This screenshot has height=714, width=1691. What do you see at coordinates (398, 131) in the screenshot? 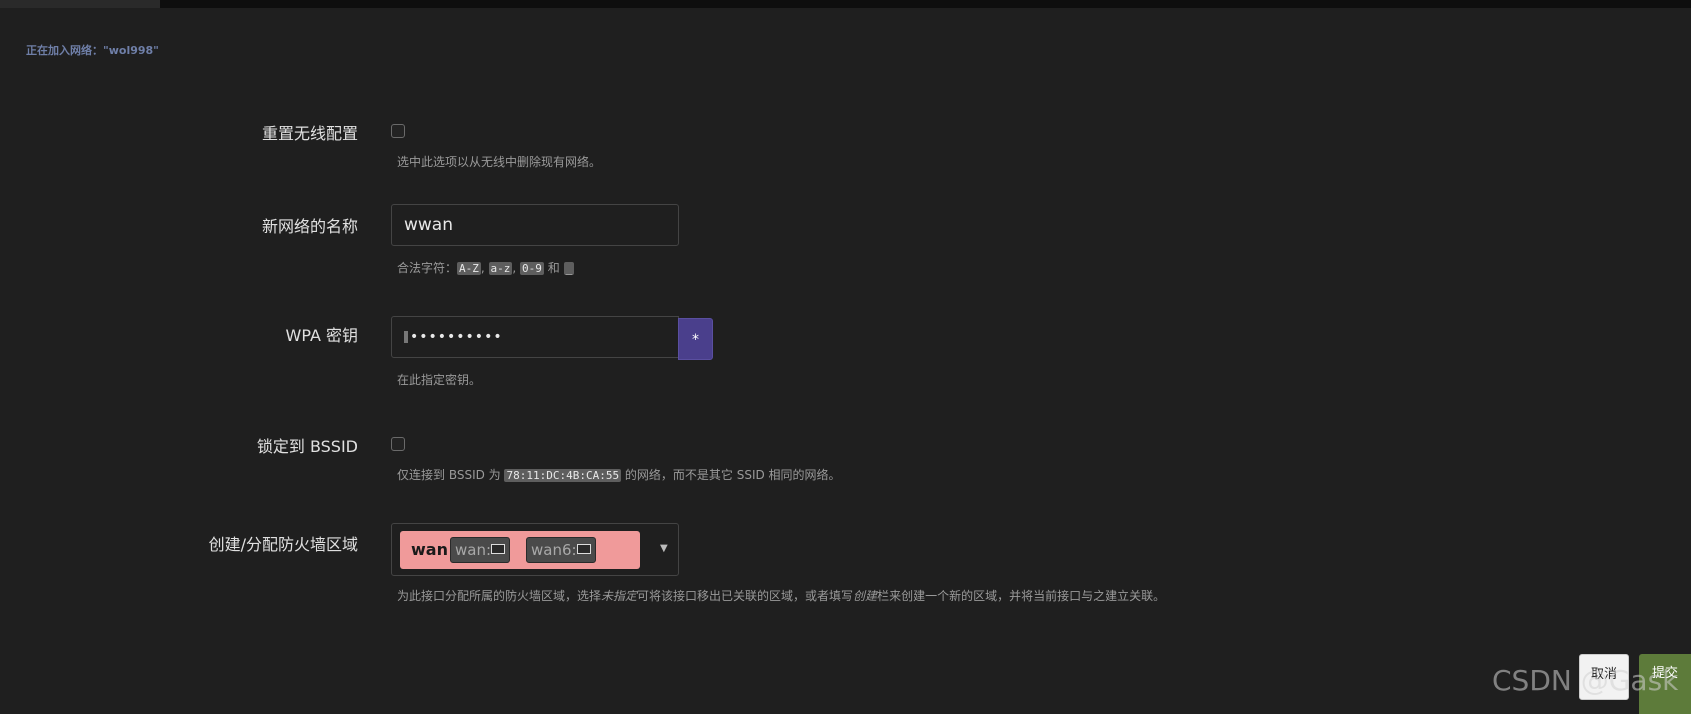
I see `reset-wireless-checkbox` at bounding box center [398, 131].